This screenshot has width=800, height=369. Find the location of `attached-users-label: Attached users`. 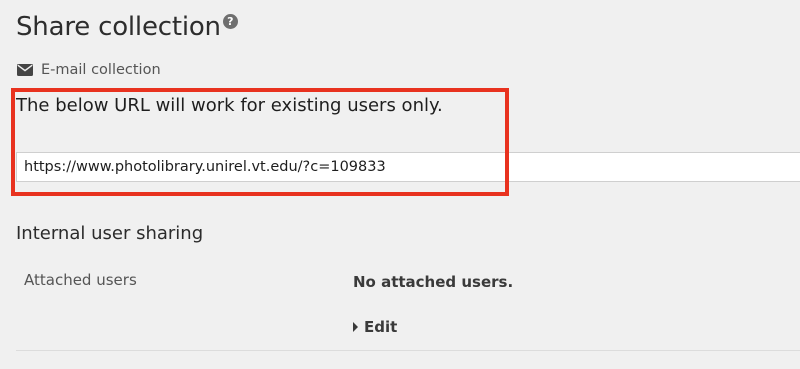

attached-users-label: Attached users is located at coordinates (80, 280).